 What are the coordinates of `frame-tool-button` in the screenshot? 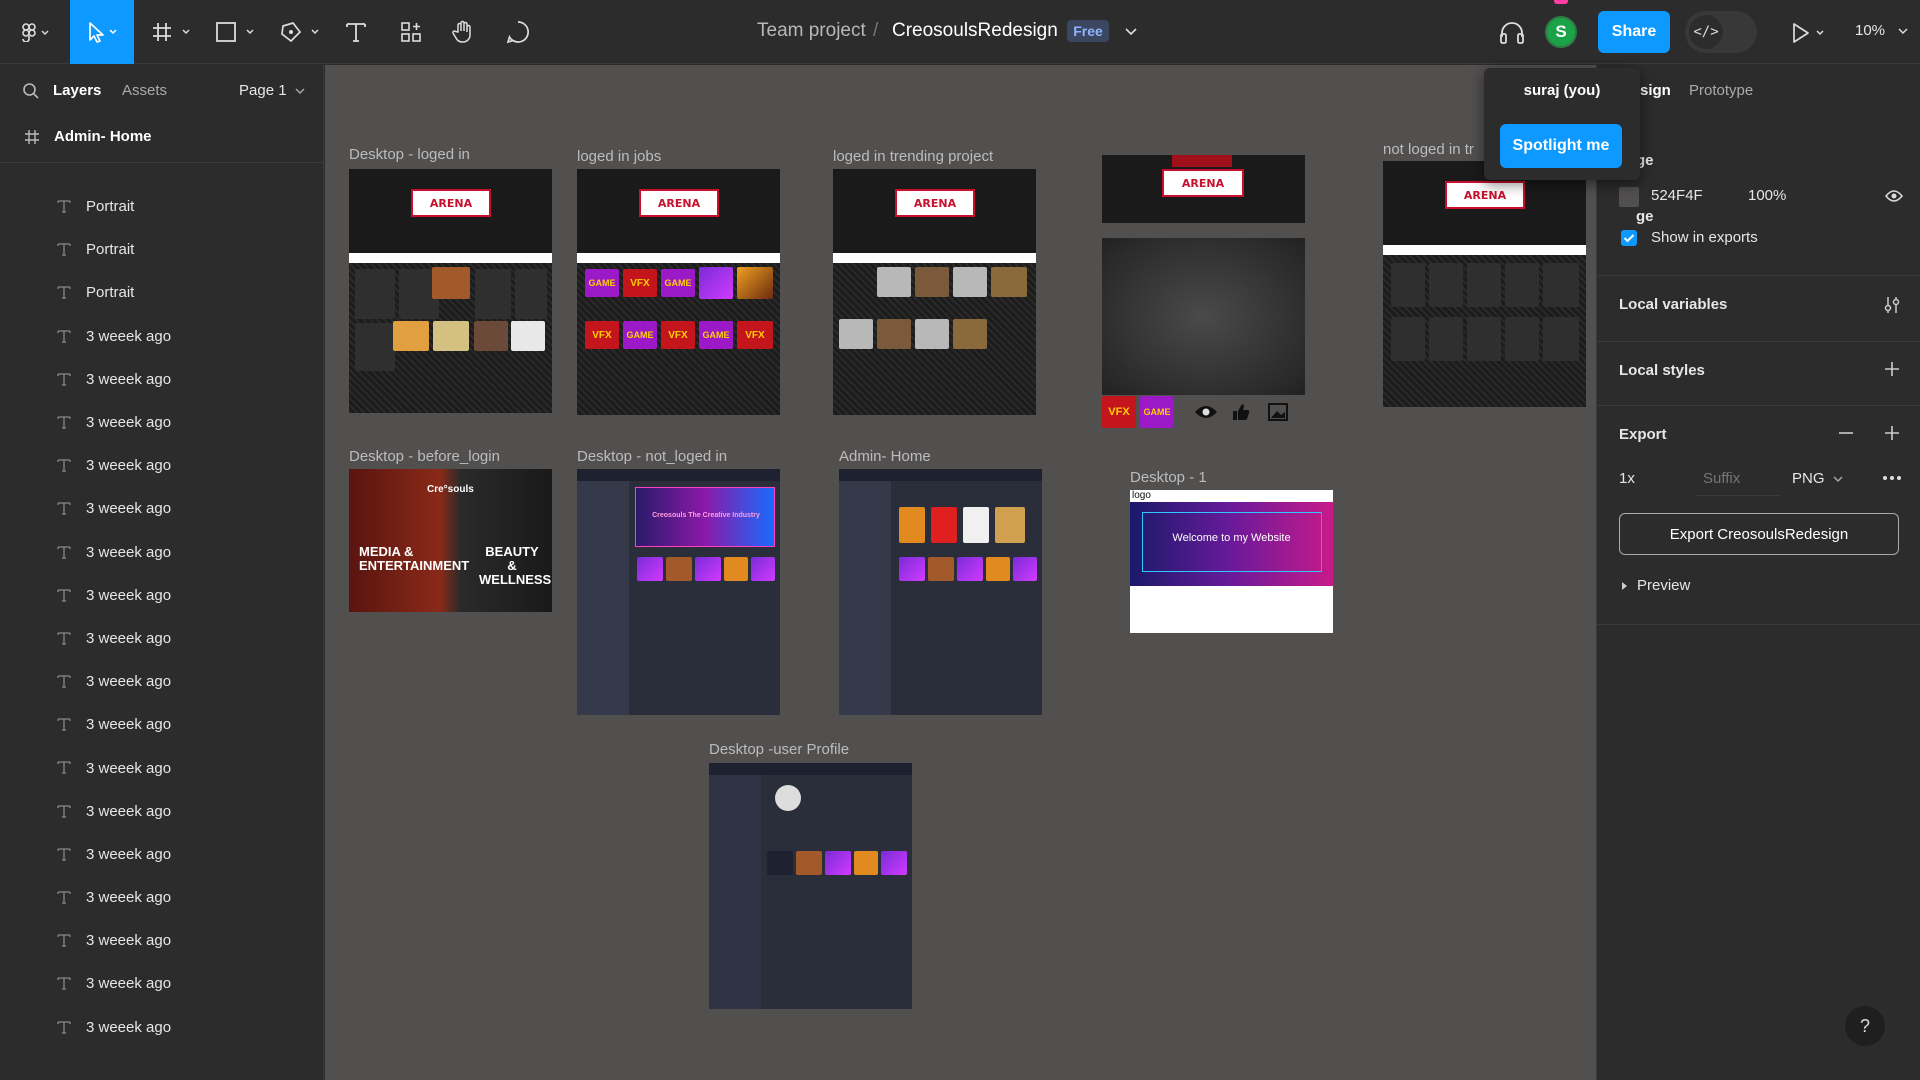 It's located at (173, 32).